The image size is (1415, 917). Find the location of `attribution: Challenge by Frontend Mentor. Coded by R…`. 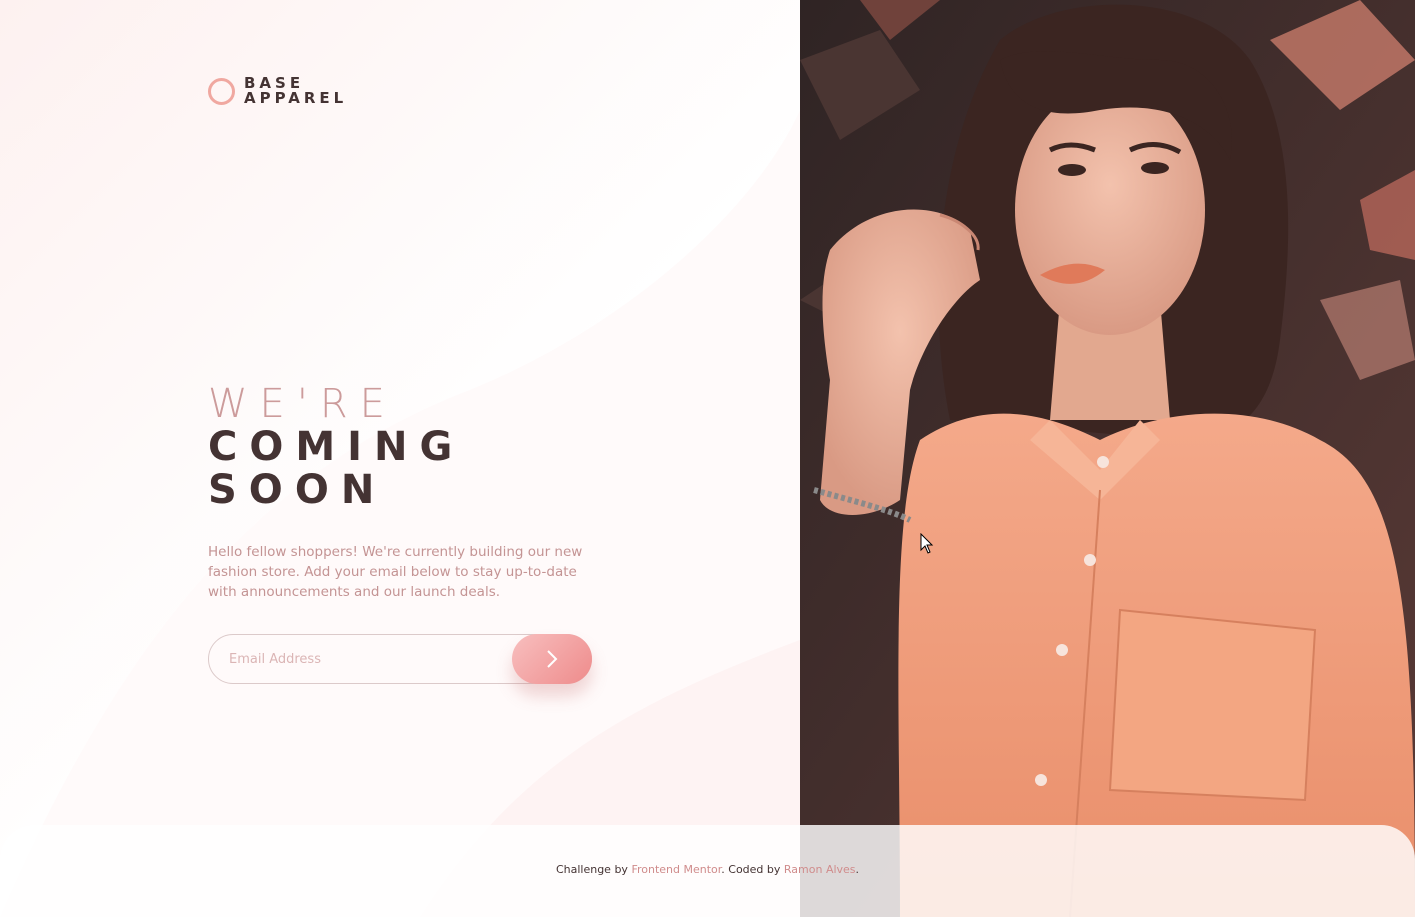

attribution: Challenge by Frontend Mentor. Coded by R… is located at coordinates (707, 869).